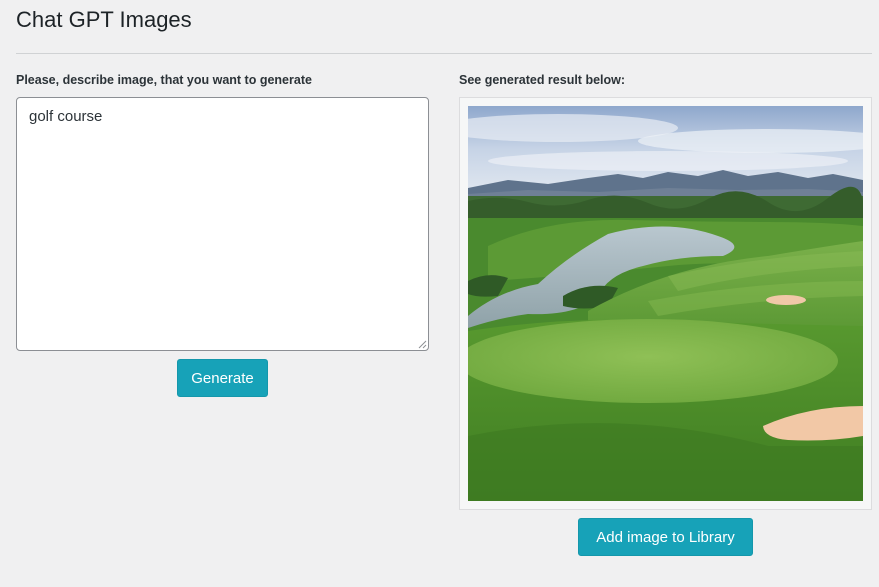 The width and height of the screenshot is (879, 587). I want to click on result-label: See generated result below:, so click(542, 80).